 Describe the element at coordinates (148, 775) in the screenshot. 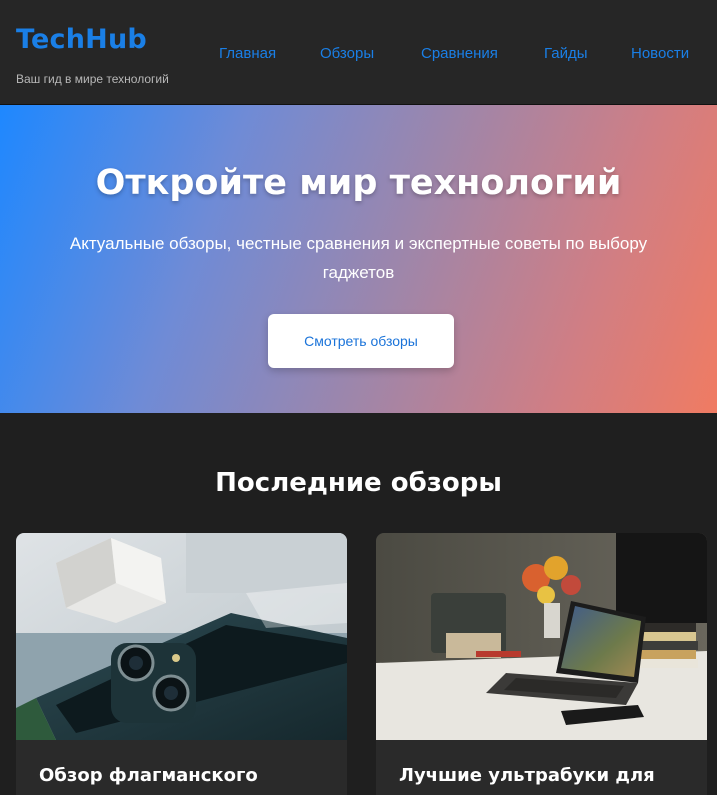

I see `review-card-title: Обзор флагманского` at that location.